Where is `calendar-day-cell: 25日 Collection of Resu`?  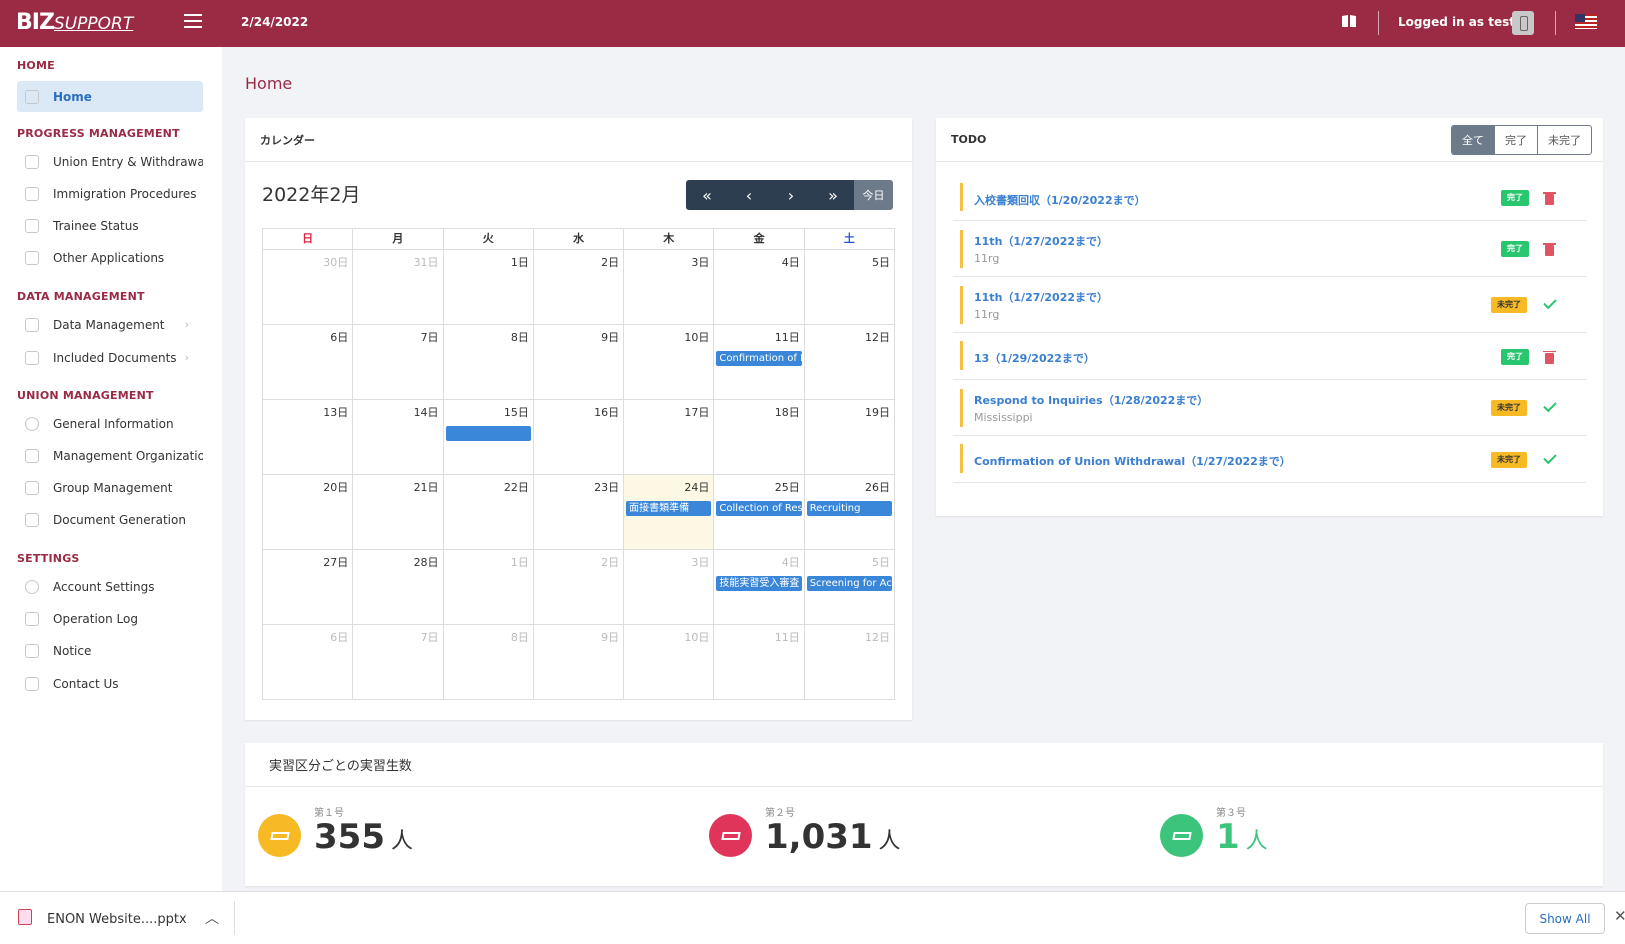
calendar-day-cell: 25日 Collection of Resu is located at coordinates (759, 512).